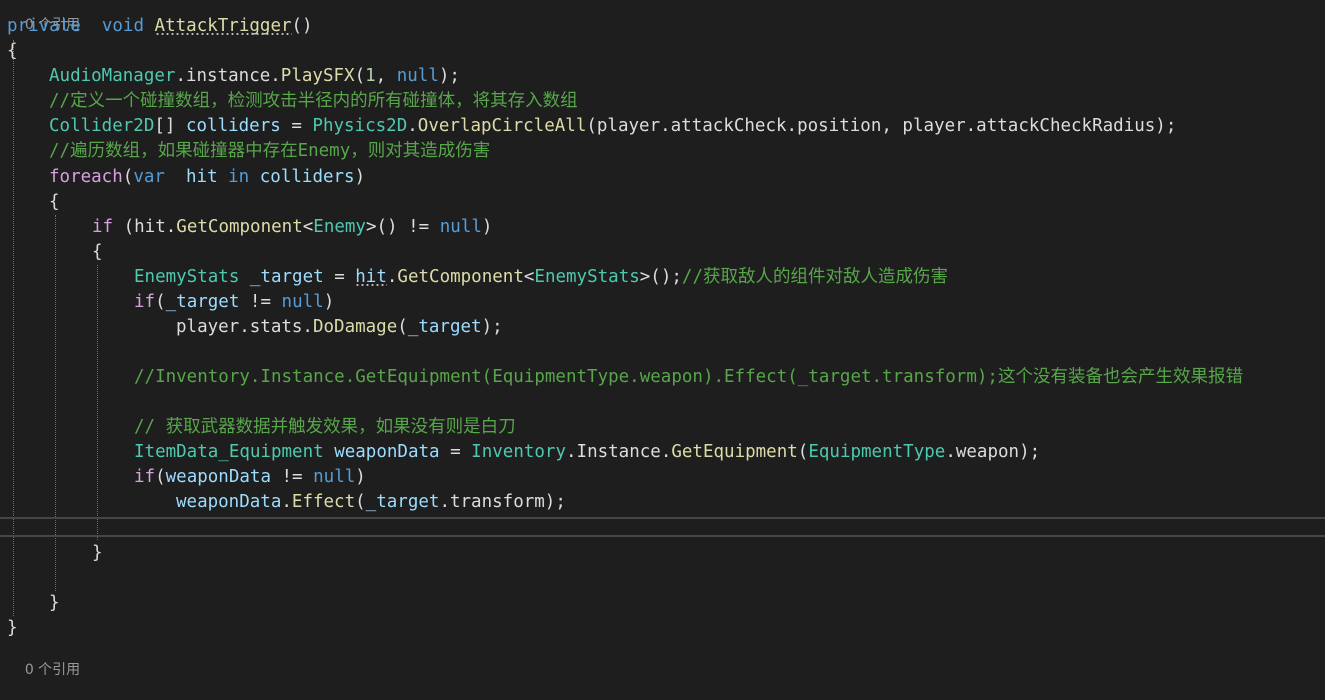  What do you see at coordinates (122, 26) in the screenshot?
I see `keyword-void: void` at bounding box center [122, 26].